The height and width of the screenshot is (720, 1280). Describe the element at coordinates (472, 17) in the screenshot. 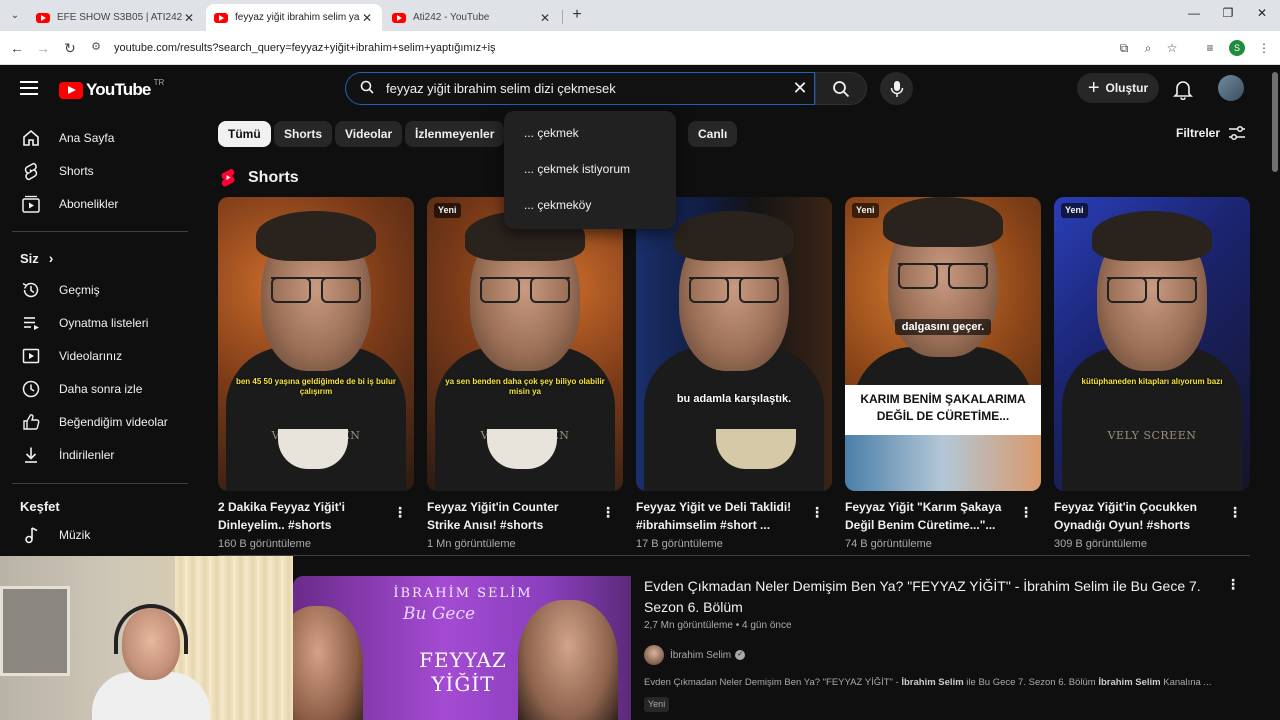

I see `browser-tab-3: Ati242 - YouTube ✕` at that location.